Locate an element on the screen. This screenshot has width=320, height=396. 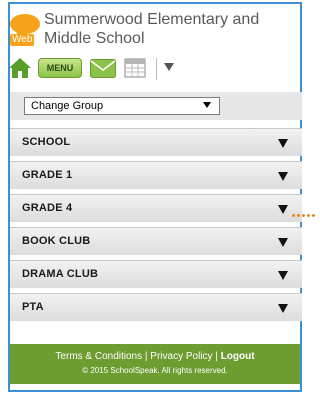
group-row-book-club: BOOK CLUB is located at coordinates (156, 241).